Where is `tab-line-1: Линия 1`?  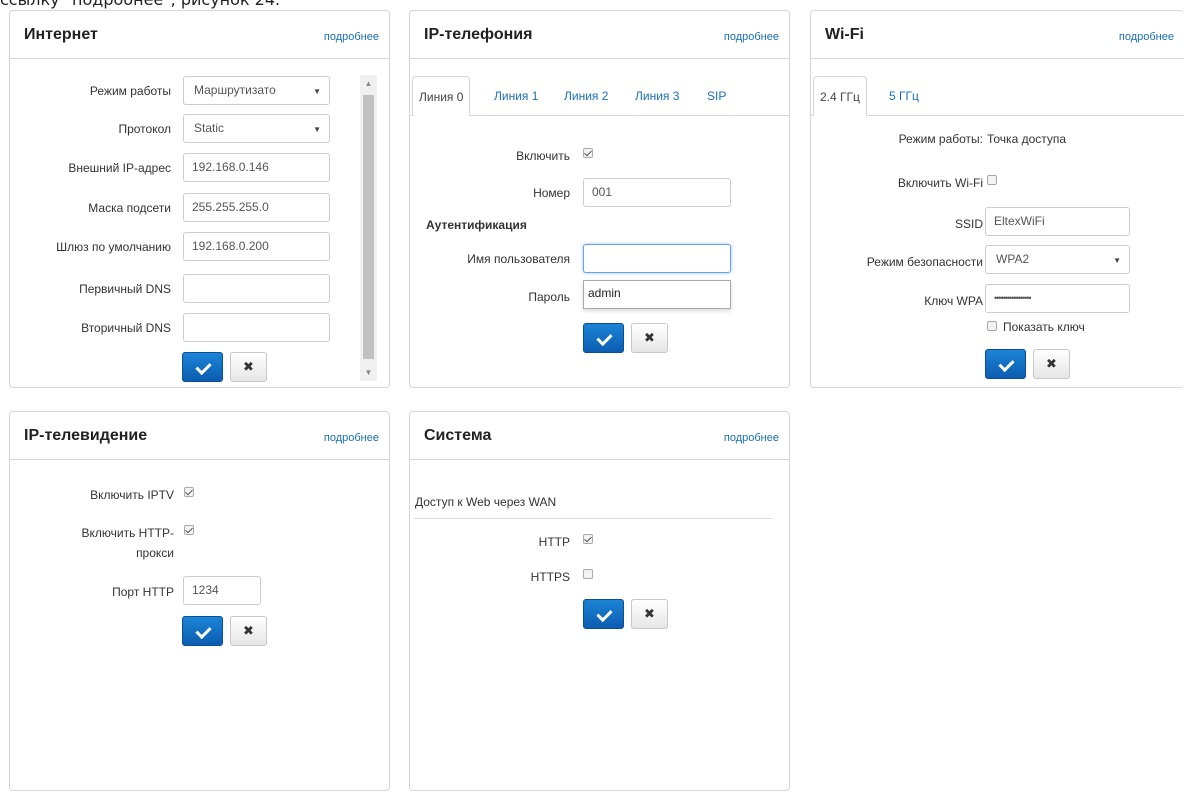 tab-line-1: Линия 1 is located at coordinates (516, 96).